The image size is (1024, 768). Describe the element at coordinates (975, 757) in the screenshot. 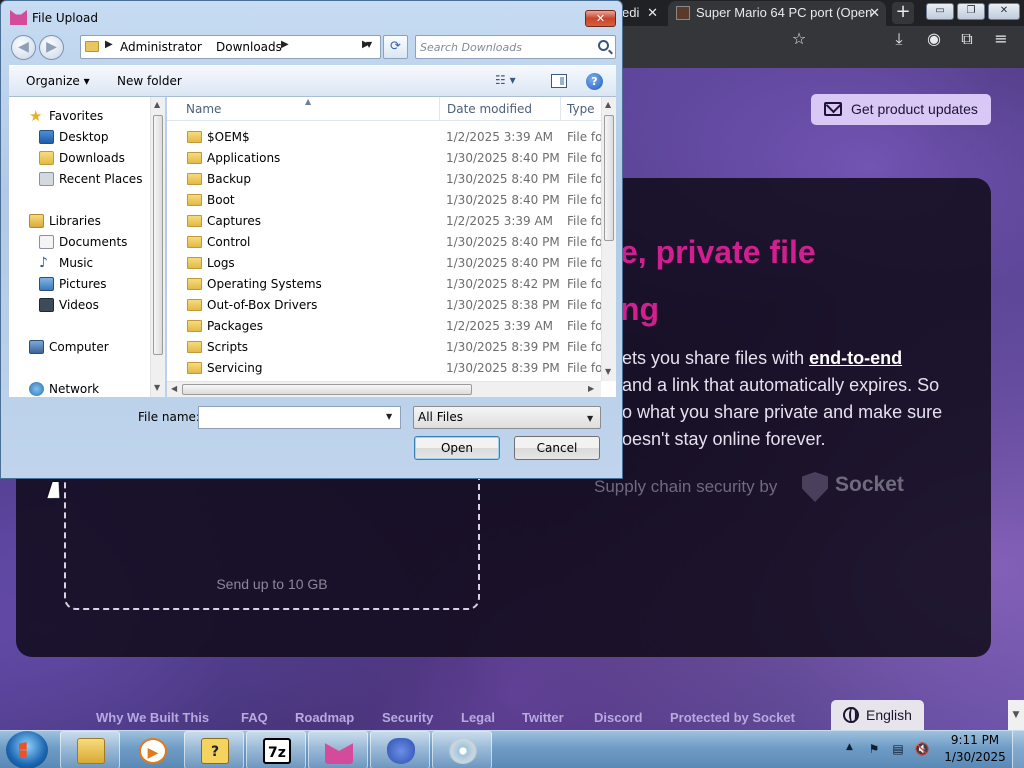

I see `clock-date: 1/30/2025` at that location.